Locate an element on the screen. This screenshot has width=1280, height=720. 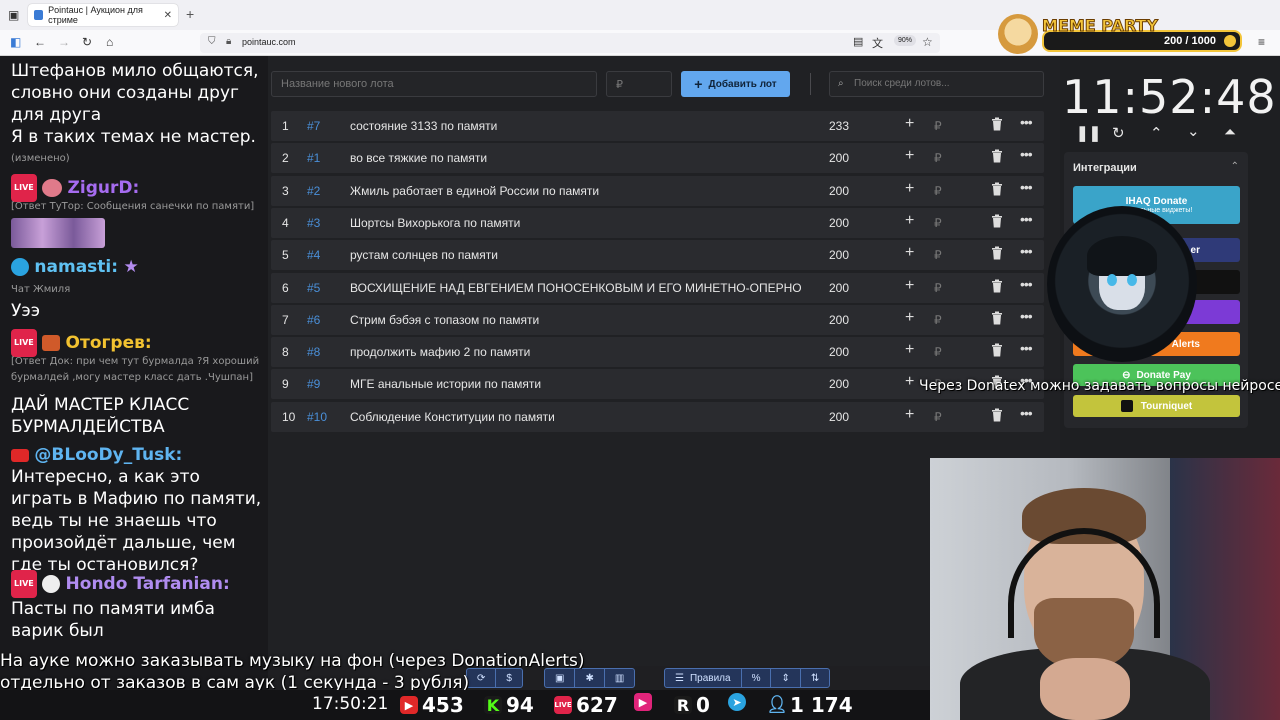
lot-id: #3 is located at coordinates (313, 223).